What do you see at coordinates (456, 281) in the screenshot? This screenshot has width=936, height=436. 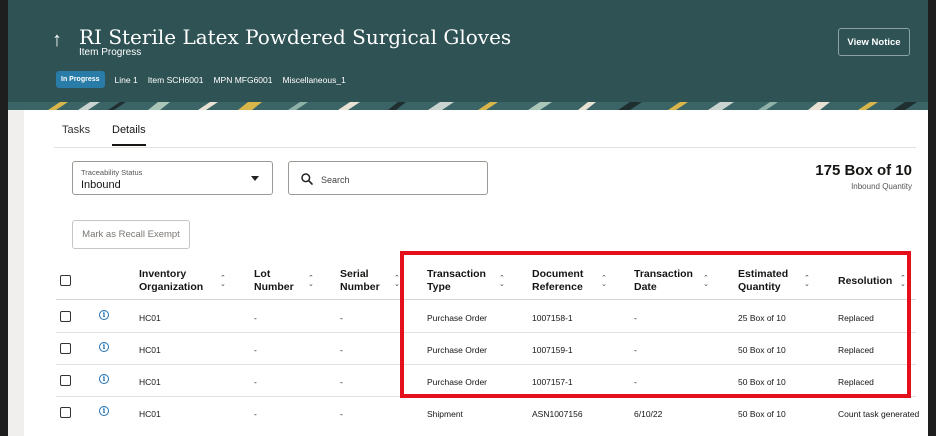 I see `column-transaction-type: Transaction Type` at bounding box center [456, 281].